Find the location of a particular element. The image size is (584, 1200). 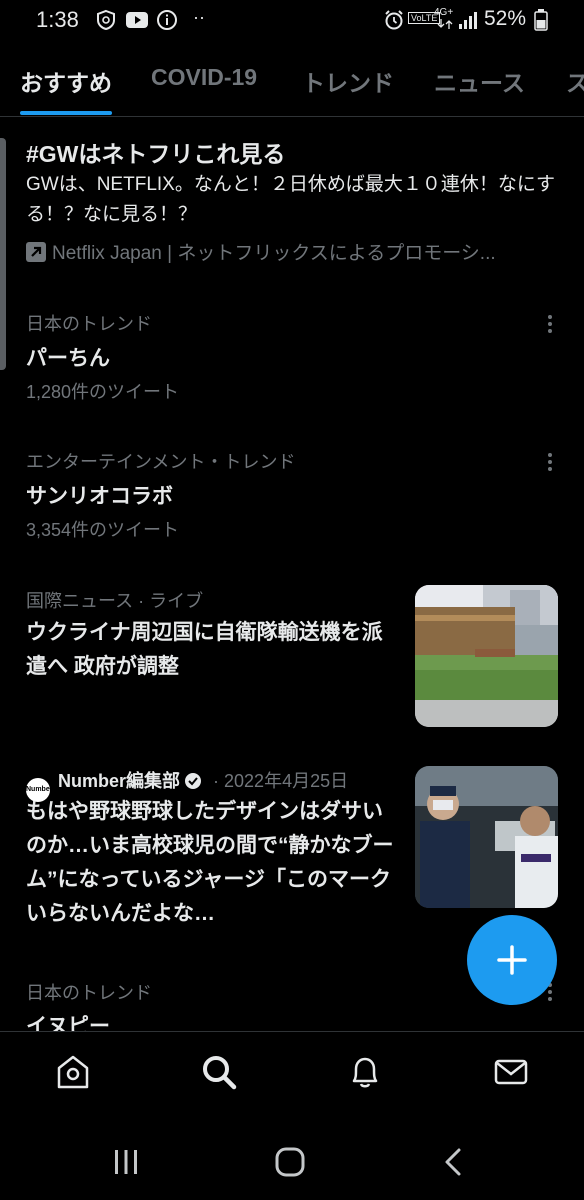

signal-icon is located at coordinates (468, 20).